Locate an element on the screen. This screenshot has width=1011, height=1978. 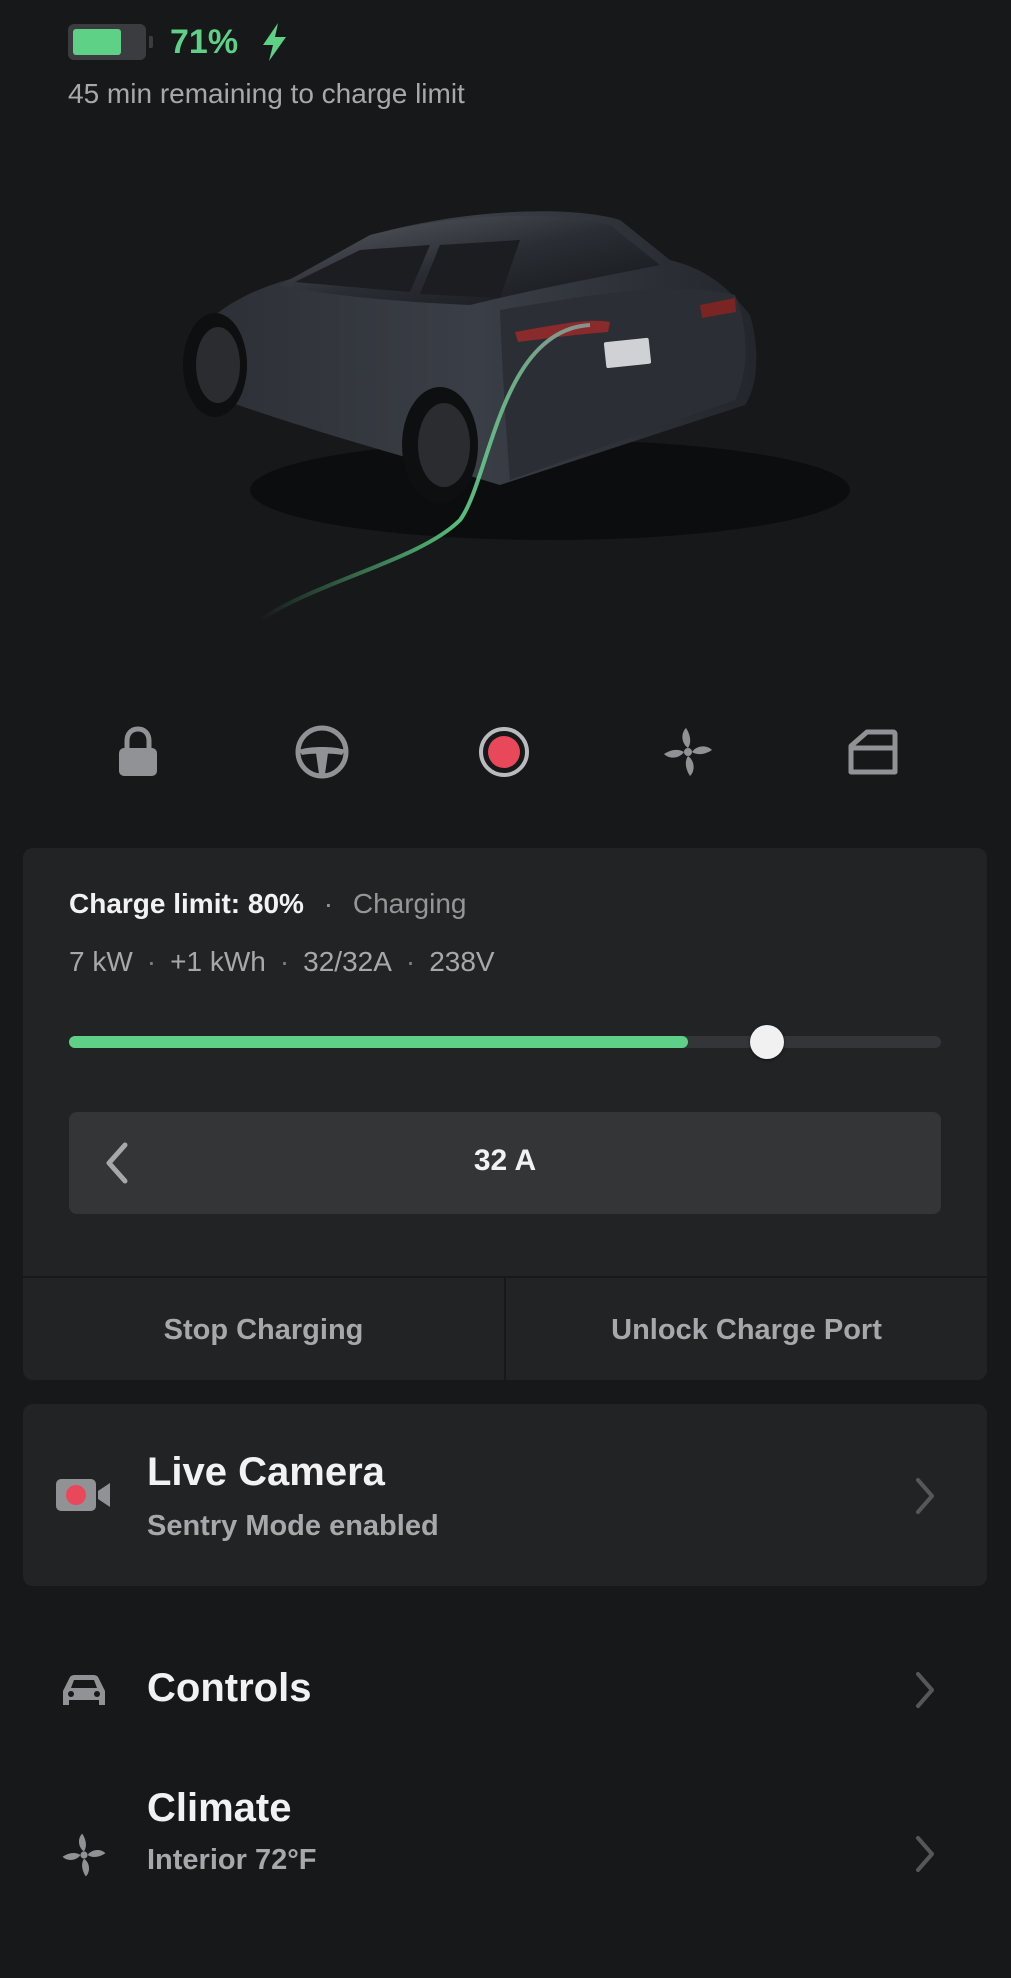
car-icon is located at coordinates (84, 1690).